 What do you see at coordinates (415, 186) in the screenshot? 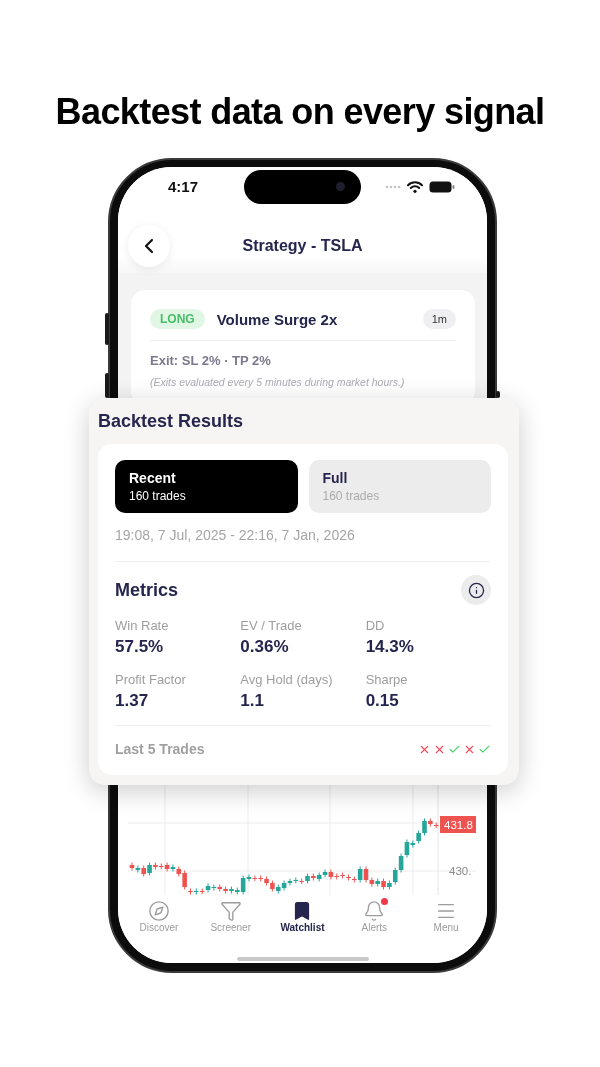
I see `wifi-icon` at bounding box center [415, 186].